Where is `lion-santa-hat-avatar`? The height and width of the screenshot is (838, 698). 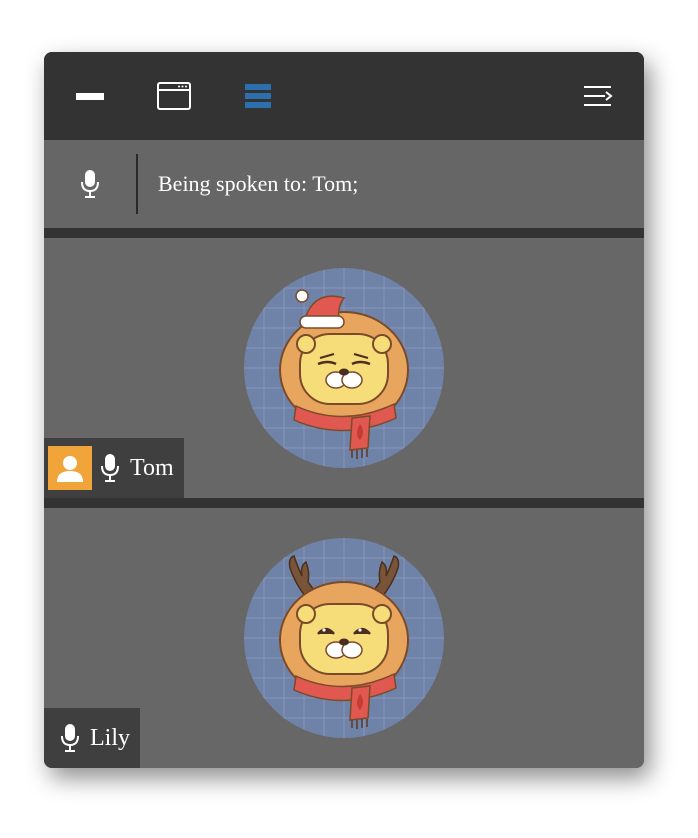
lion-santa-hat-avatar is located at coordinates (344, 368).